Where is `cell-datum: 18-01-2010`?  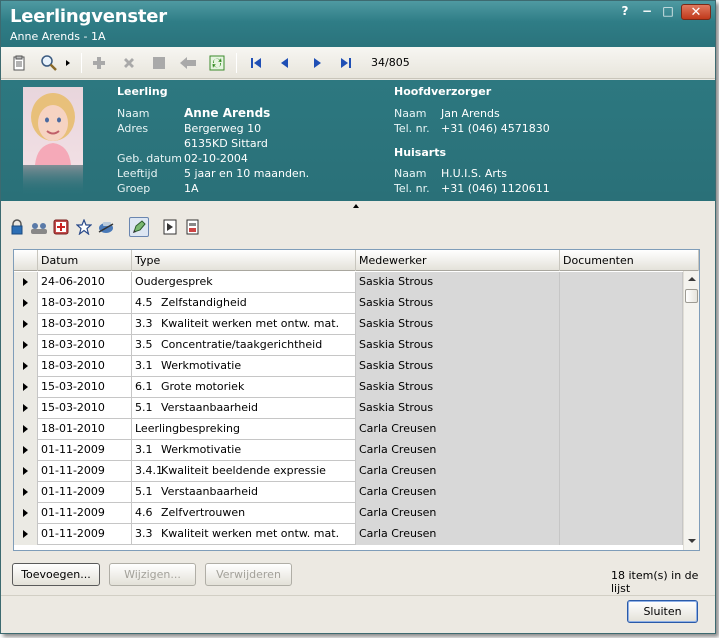 cell-datum: 18-01-2010 is located at coordinates (85, 429).